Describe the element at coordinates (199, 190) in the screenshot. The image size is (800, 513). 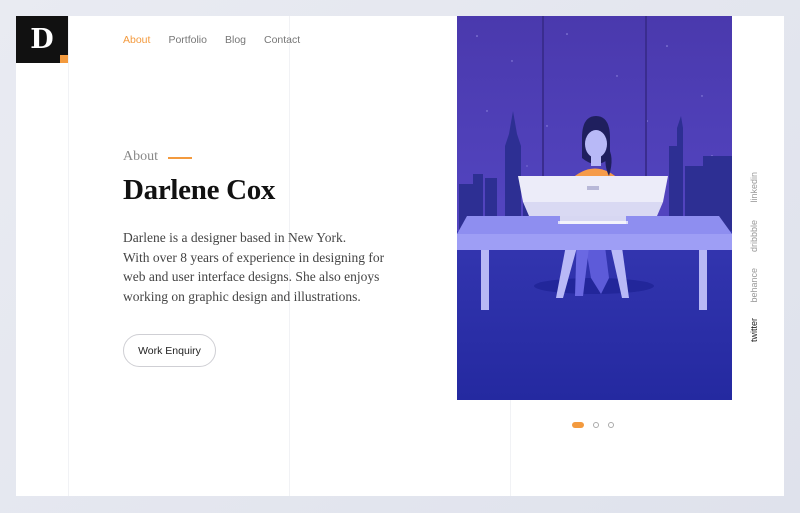
I see `page-title: Darlene Cox` at that location.